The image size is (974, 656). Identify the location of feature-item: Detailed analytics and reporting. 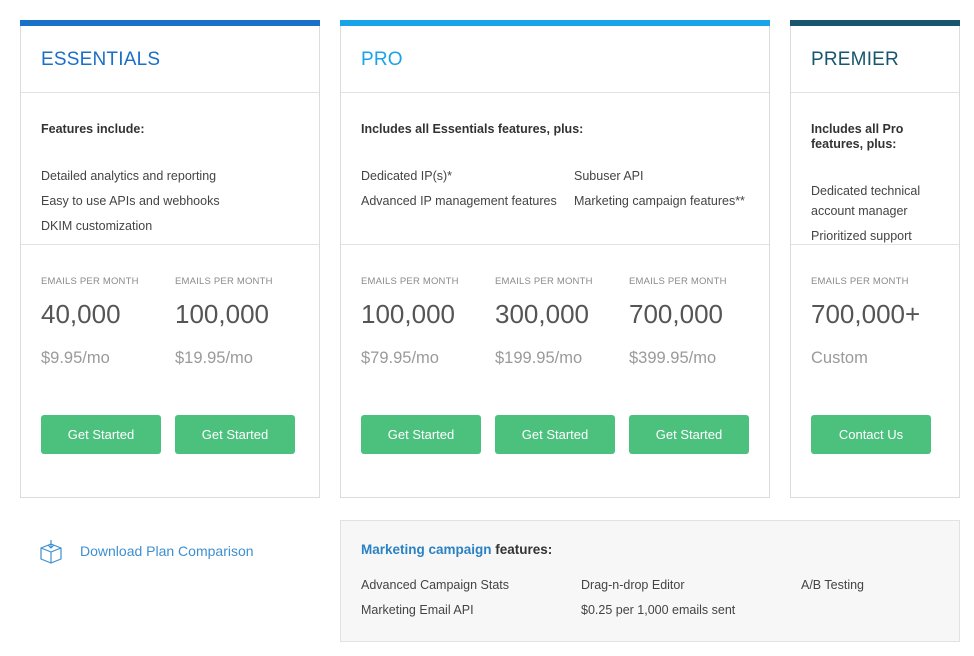
(129, 176).